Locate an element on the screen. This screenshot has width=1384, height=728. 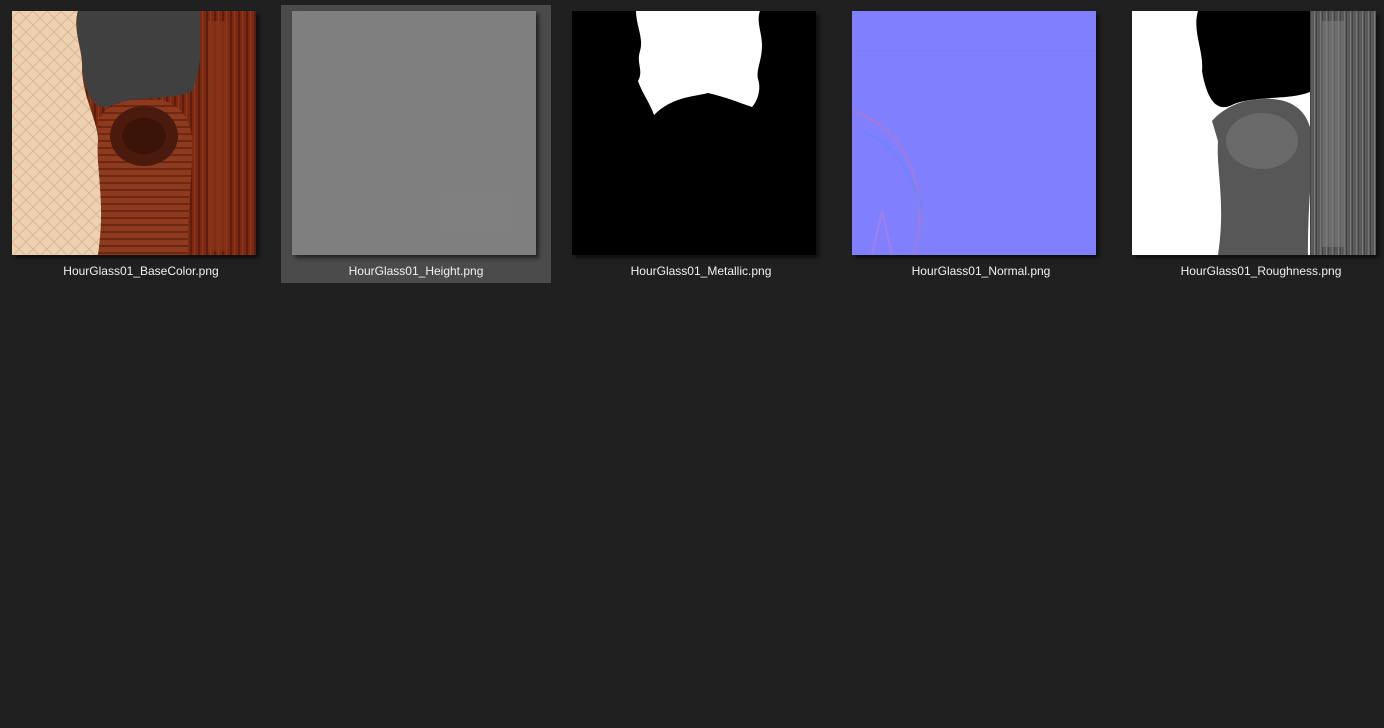
file-tile-height: HourGlass01_Height.png is located at coordinates (416, 144).